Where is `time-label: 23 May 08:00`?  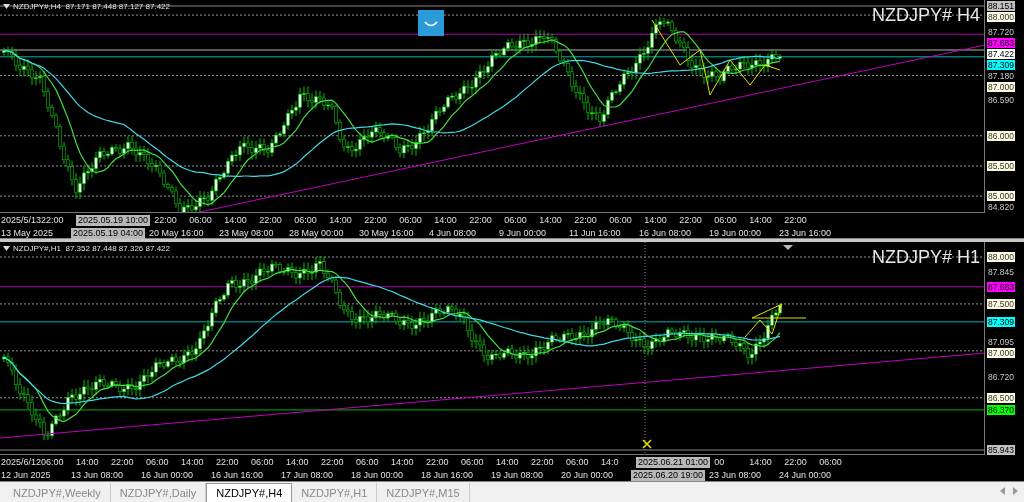 time-label: 23 May 08:00 is located at coordinates (247, 233).